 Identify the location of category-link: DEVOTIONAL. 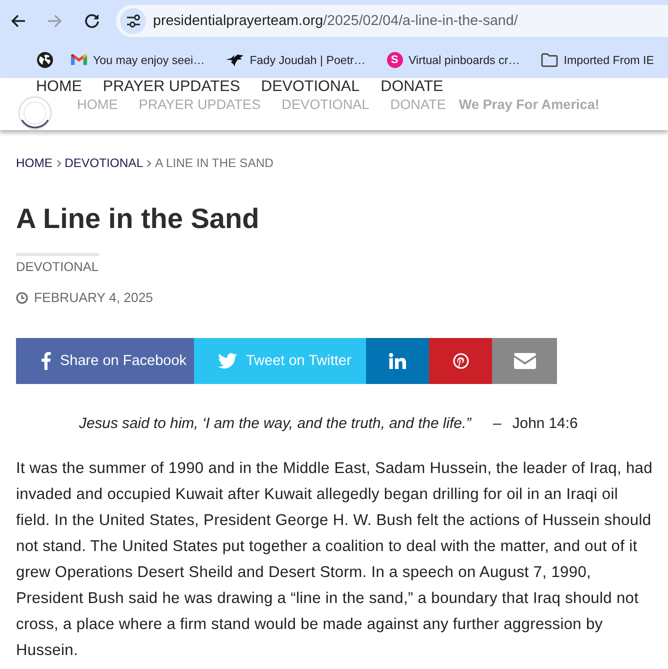
(57, 263).